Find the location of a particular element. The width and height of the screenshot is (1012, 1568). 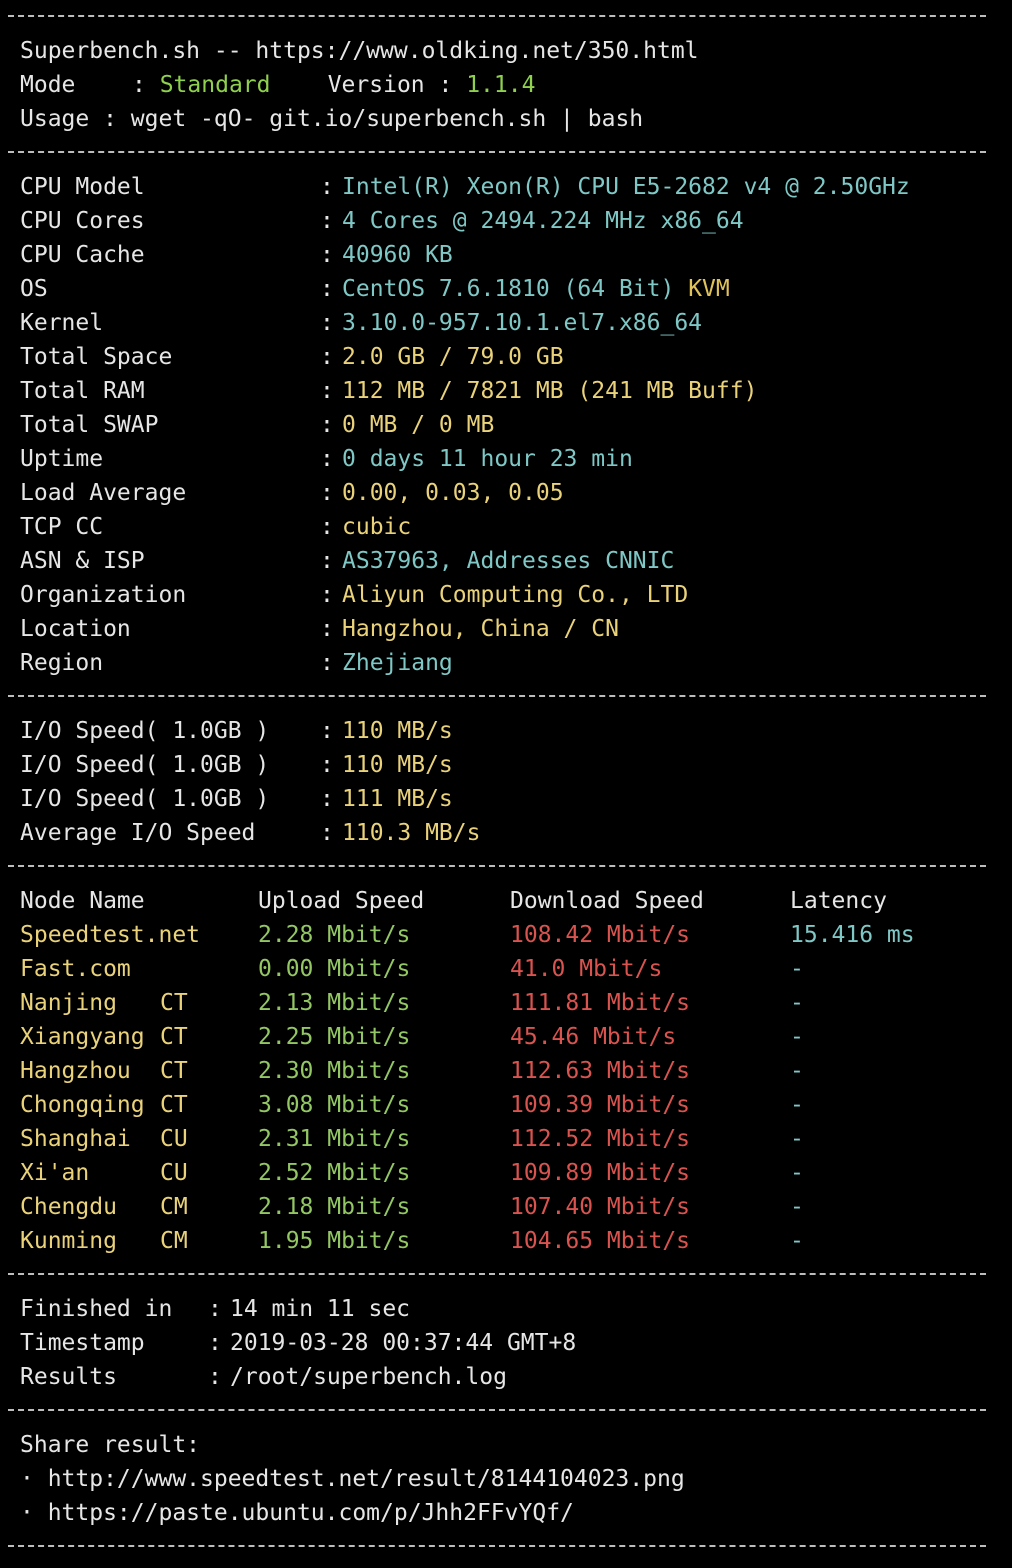

mode-version-line: Mode: Standard Version : 1.1.4 is located at coordinates (510, 85).